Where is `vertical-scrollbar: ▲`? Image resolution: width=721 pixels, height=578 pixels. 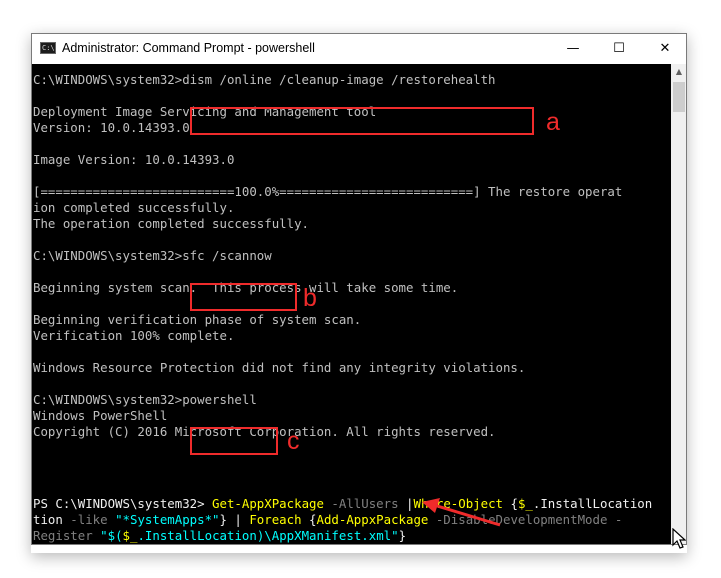 vertical-scrollbar: ▲ is located at coordinates (678, 304).